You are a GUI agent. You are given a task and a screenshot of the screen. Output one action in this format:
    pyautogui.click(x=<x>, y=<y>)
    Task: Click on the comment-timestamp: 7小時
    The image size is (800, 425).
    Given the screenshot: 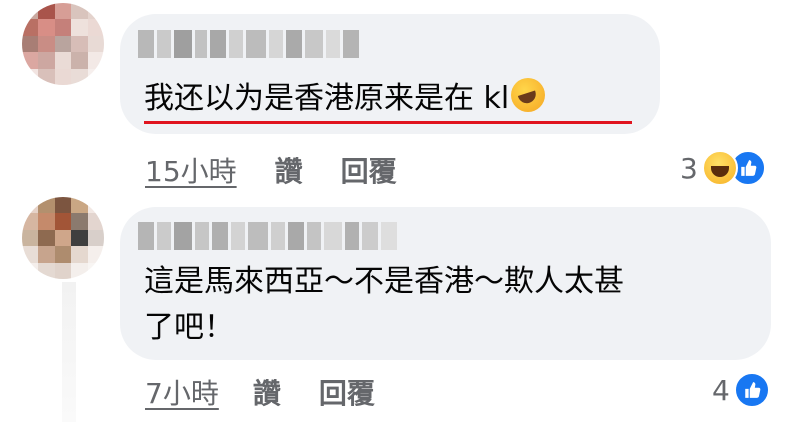 What is the action you would take?
    pyautogui.click(x=182, y=392)
    